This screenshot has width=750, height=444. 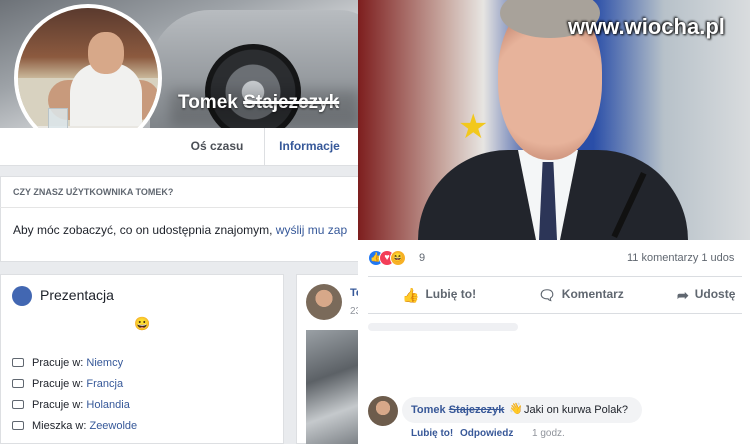 I want to click on profile-name: Tomek Stajezczyk, so click(x=258, y=103).